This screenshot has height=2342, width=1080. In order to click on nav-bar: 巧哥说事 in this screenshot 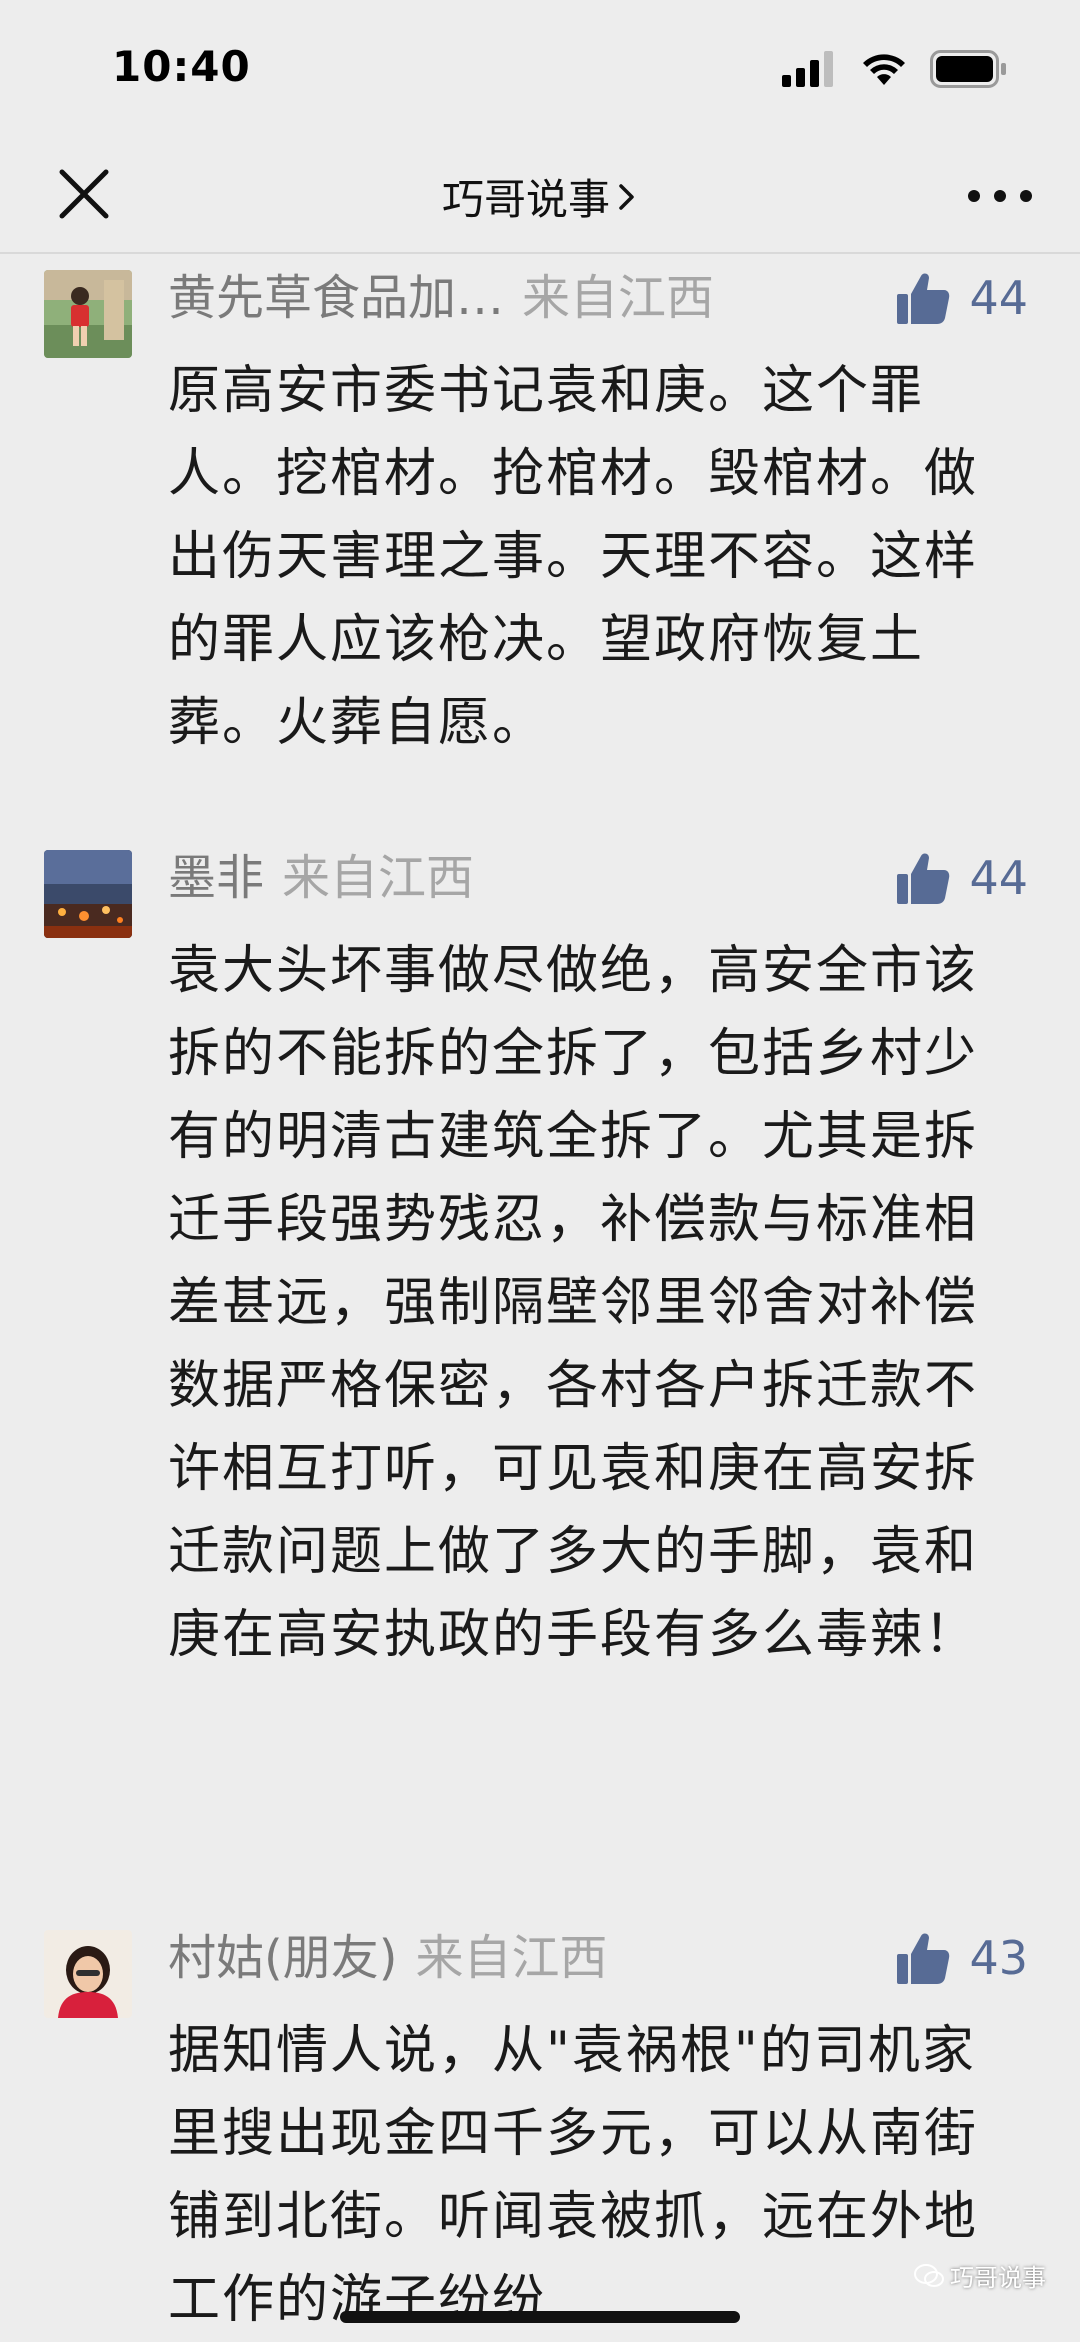, I will do `click(540, 197)`.